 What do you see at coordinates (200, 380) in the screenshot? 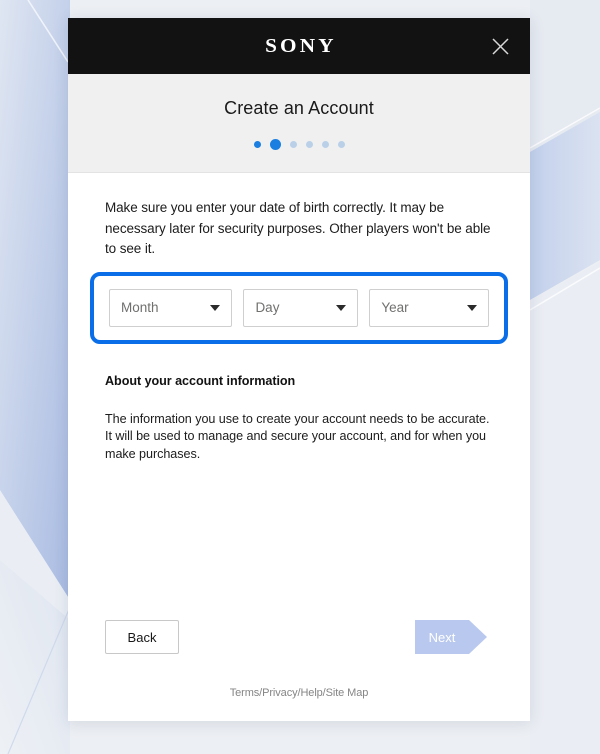
I see `about-section-heading: About your account information` at bounding box center [200, 380].